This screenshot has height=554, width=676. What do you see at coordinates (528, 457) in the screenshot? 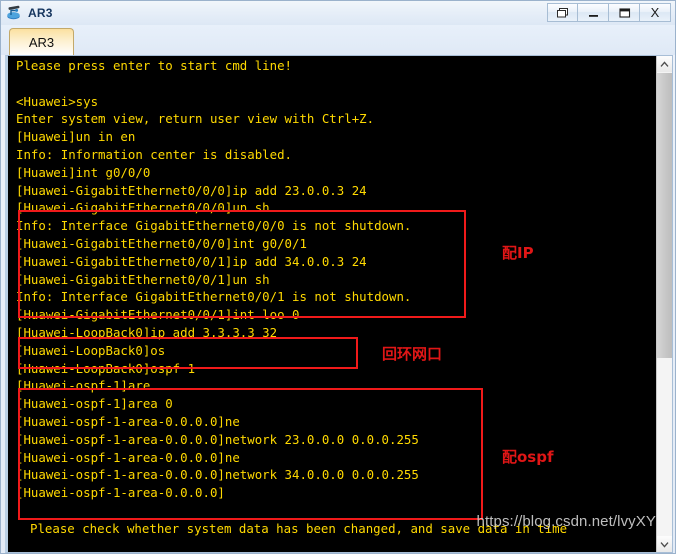
I see `annotation-config-ospf: 配ospf` at bounding box center [528, 457].